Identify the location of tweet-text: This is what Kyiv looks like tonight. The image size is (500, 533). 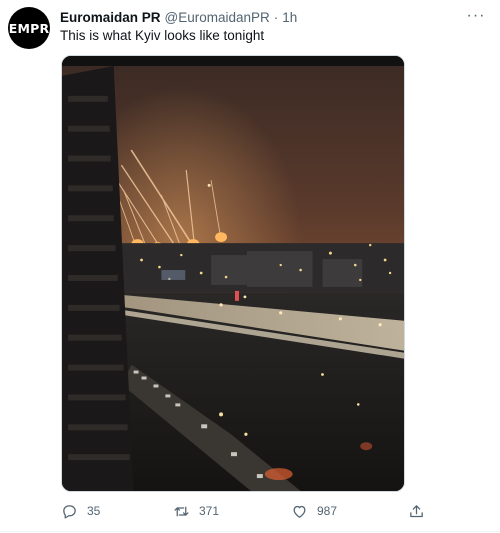
(162, 35).